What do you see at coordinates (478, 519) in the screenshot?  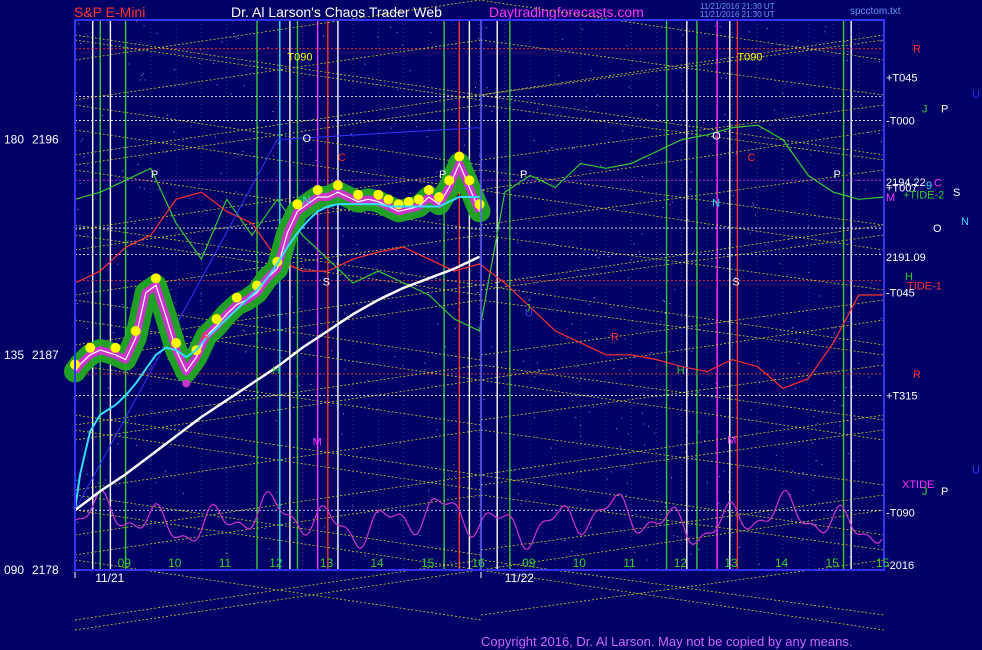 I see `xtide-oscillator` at bounding box center [478, 519].